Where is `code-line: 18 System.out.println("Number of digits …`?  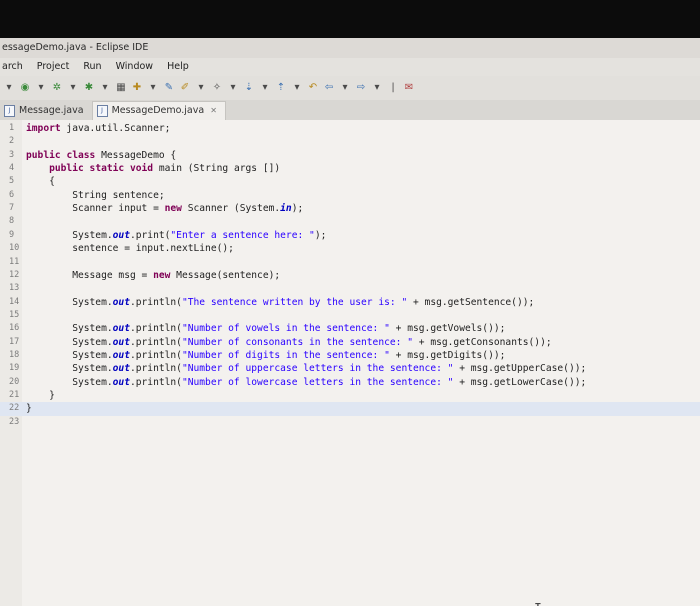 code-line: 18 System.out.println("Number of digits … is located at coordinates (350, 355).